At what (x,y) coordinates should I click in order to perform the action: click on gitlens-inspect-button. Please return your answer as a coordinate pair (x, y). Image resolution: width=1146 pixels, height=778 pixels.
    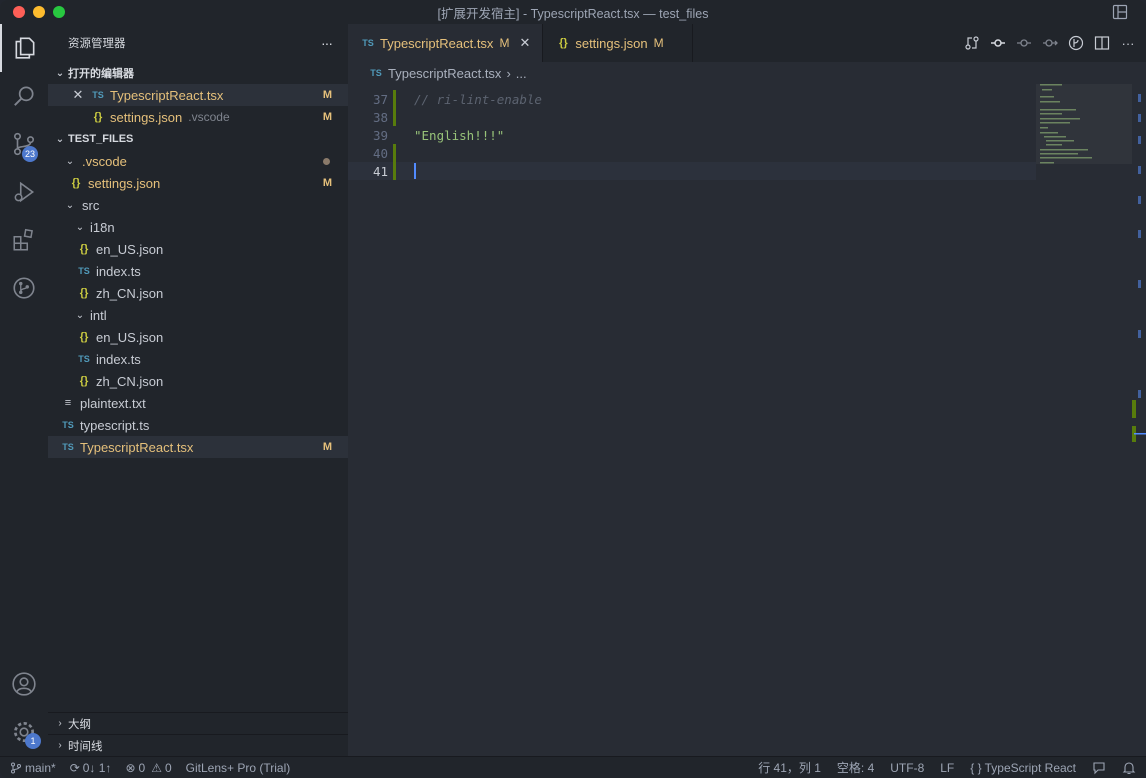
    Looking at the image, I should click on (1076, 43).